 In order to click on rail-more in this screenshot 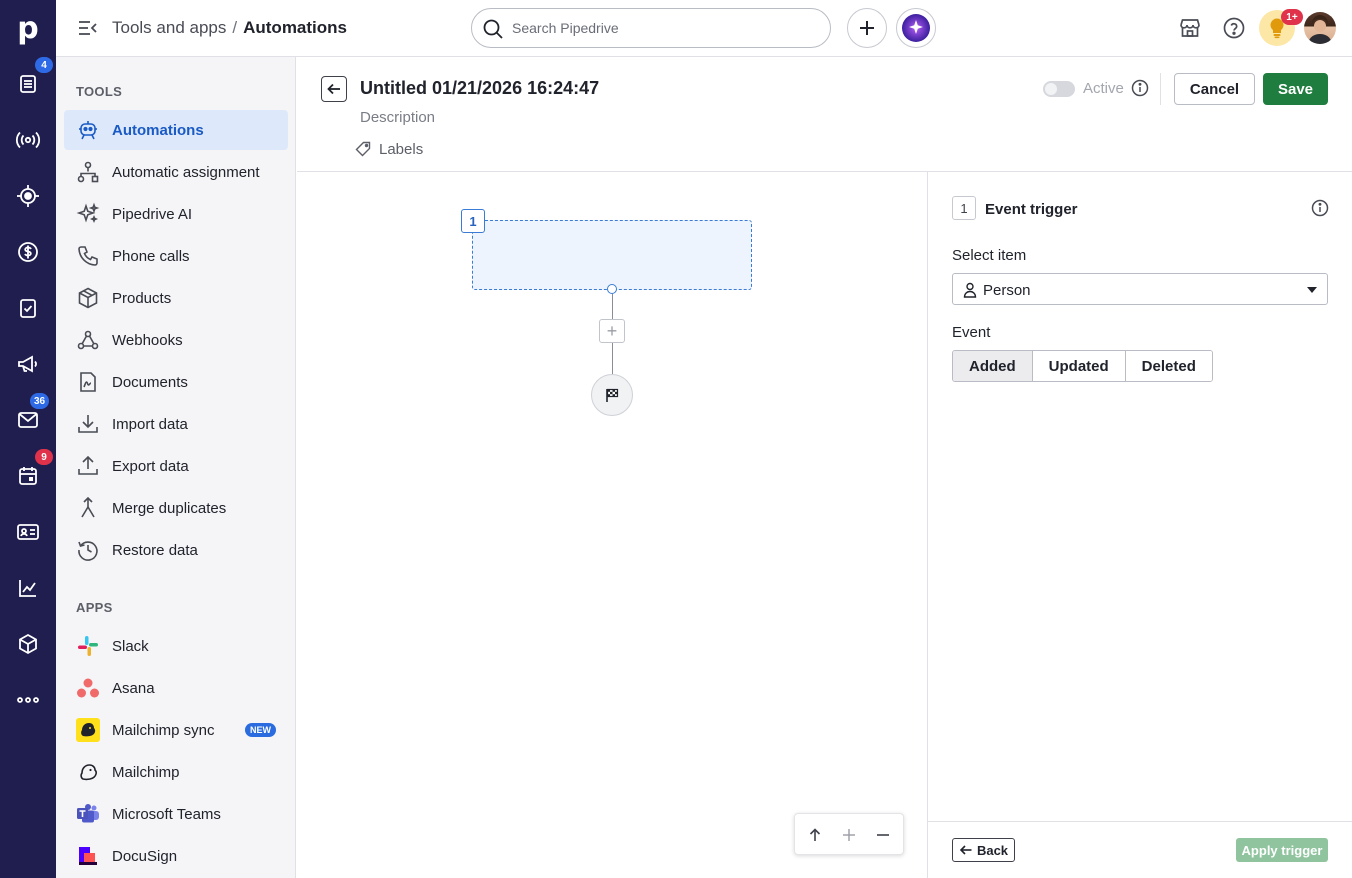, I will do `click(28, 700)`.